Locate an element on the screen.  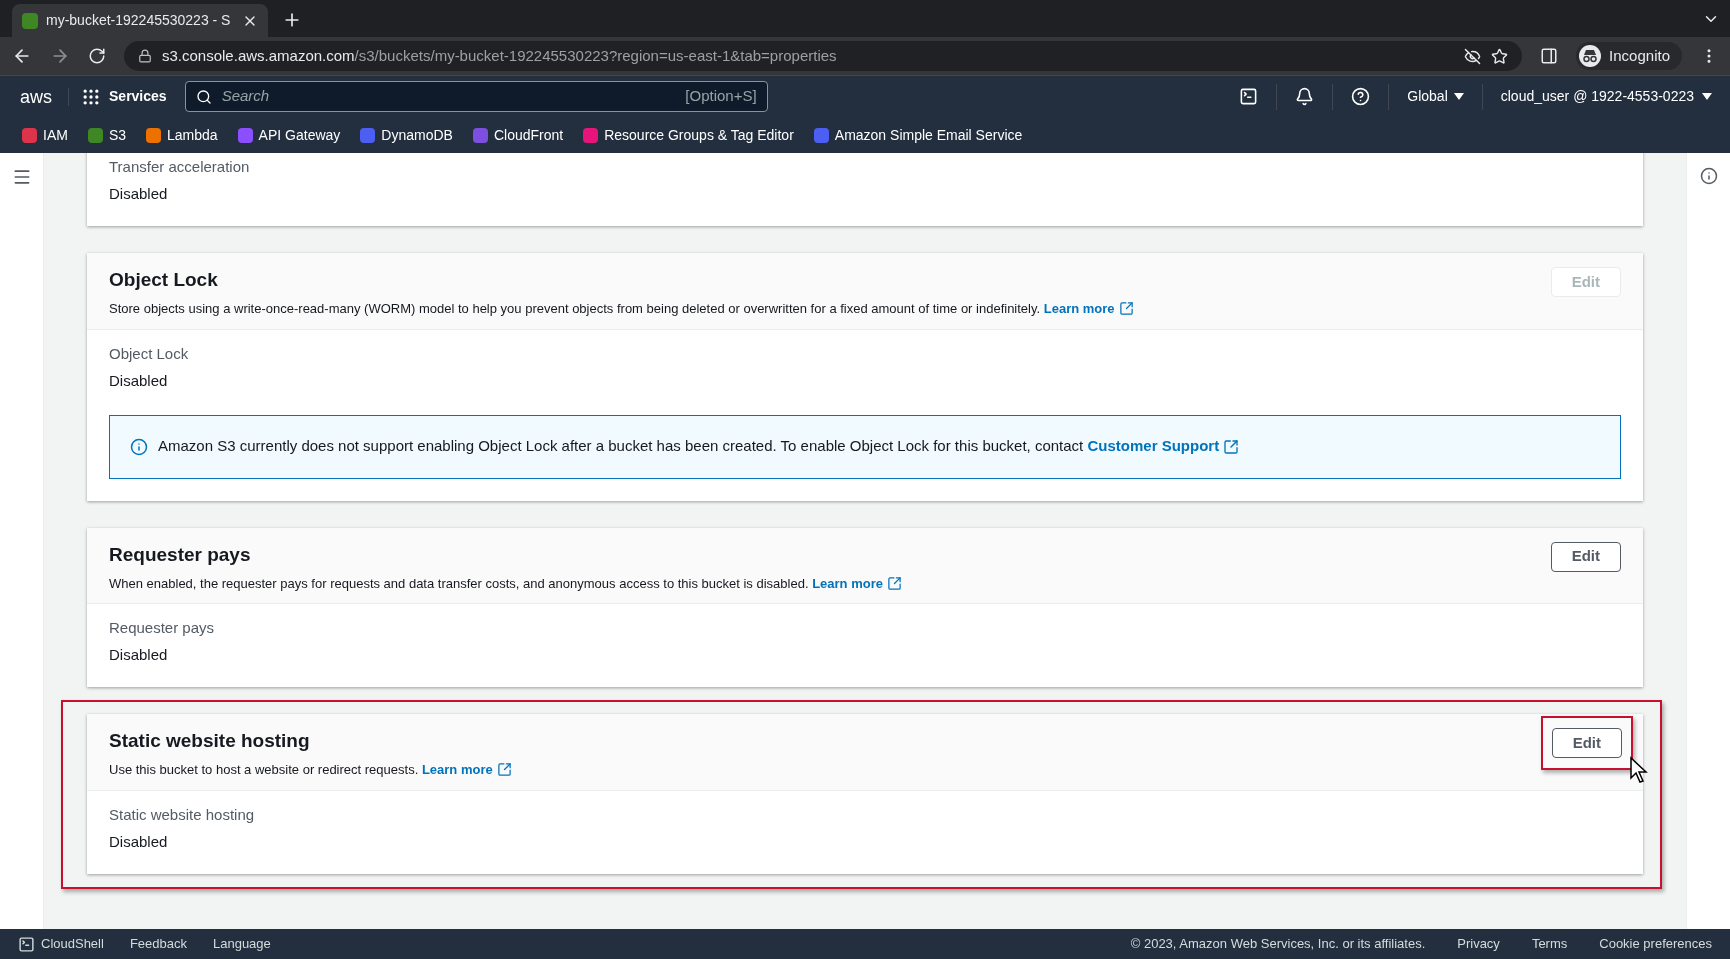
card-description: Store objects using a write-once-read-many (WORM) model to help you prevent objects from being deleted or overwritten for a fixed amount of time or indefinitely. Learn more is located at coordinates (830, 309).